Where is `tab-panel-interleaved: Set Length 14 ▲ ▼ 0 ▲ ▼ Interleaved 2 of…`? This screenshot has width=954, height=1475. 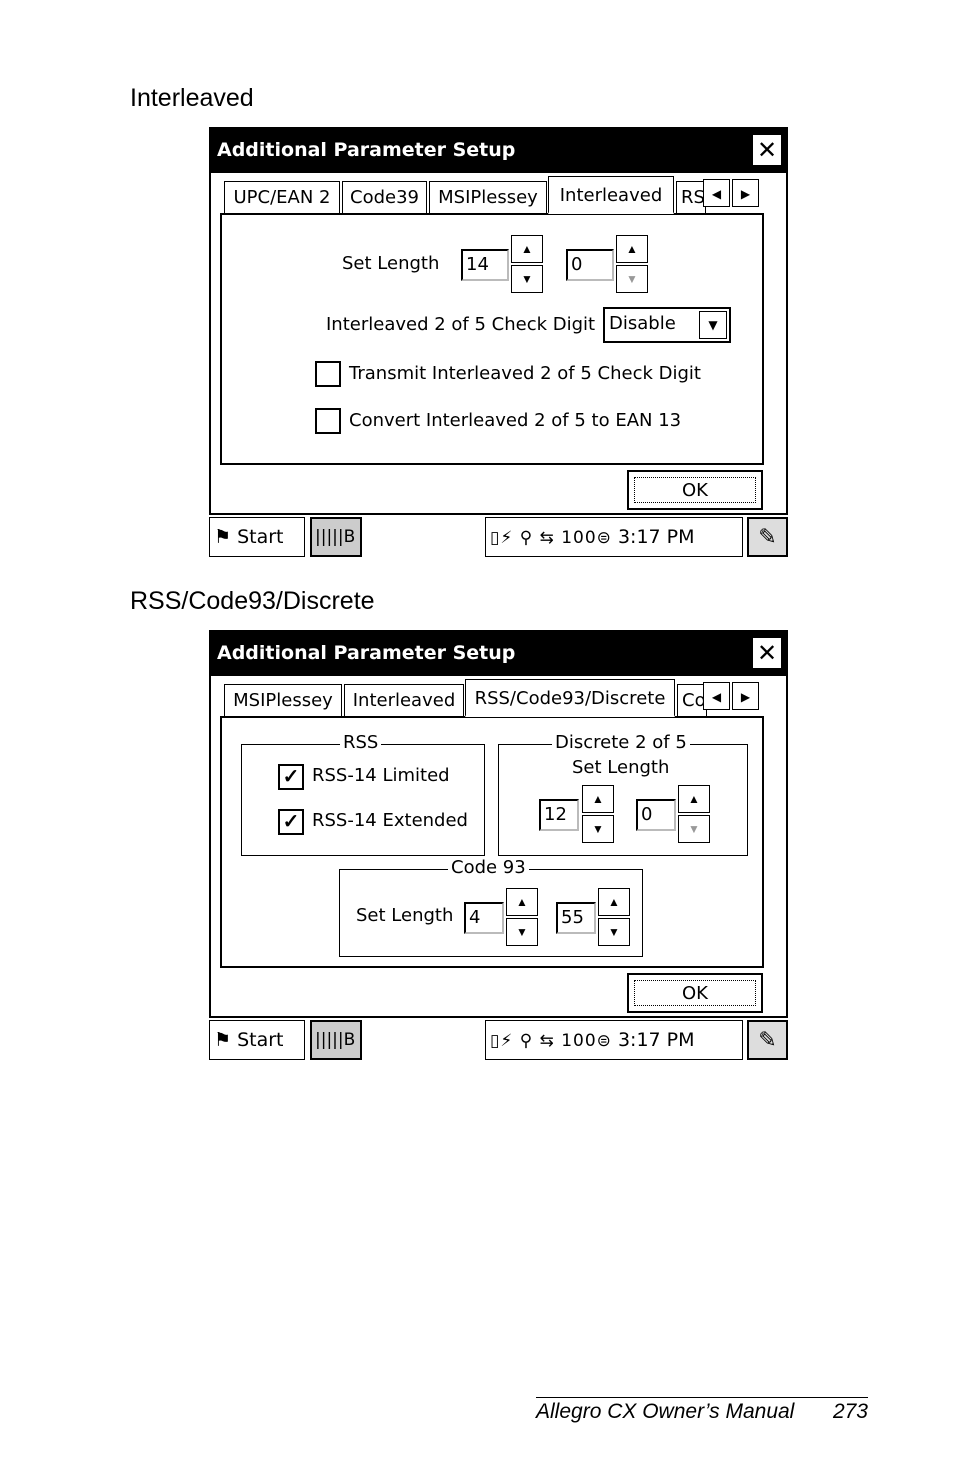
tab-panel-interleaved: Set Length 14 ▲ ▼ 0 ▲ ▼ Interleaved 2 of… is located at coordinates (492, 339).